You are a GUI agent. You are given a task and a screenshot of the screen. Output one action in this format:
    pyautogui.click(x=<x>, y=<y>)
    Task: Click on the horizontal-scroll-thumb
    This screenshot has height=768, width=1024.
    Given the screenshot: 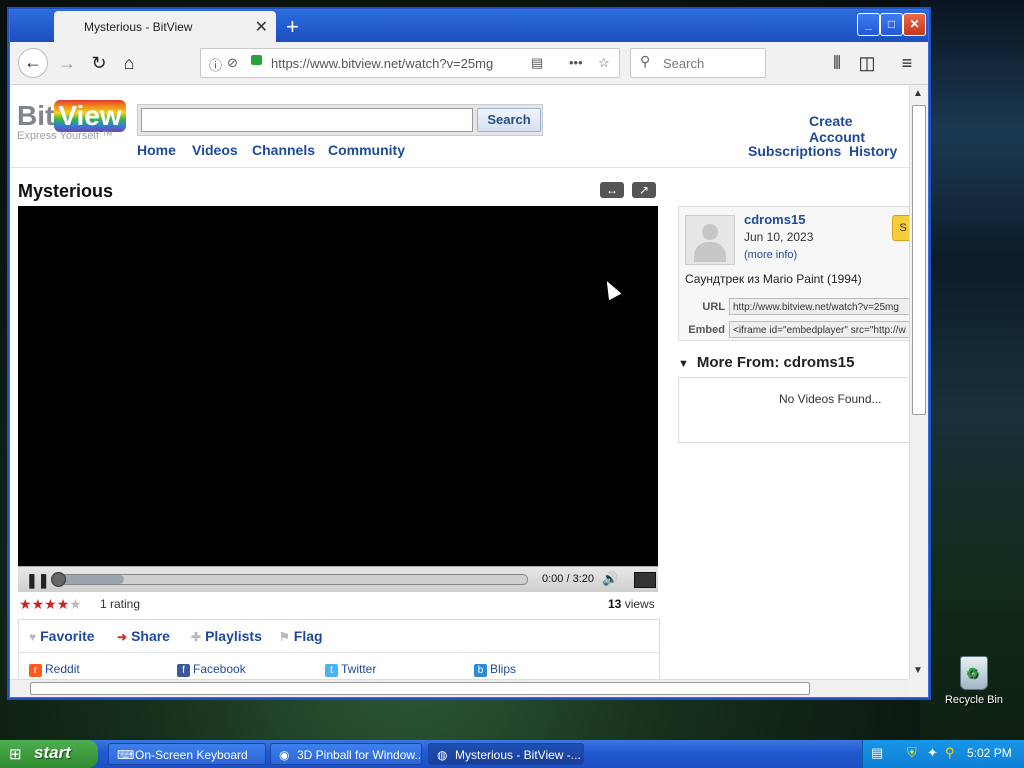 What is the action you would take?
    pyautogui.click(x=420, y=688)
    